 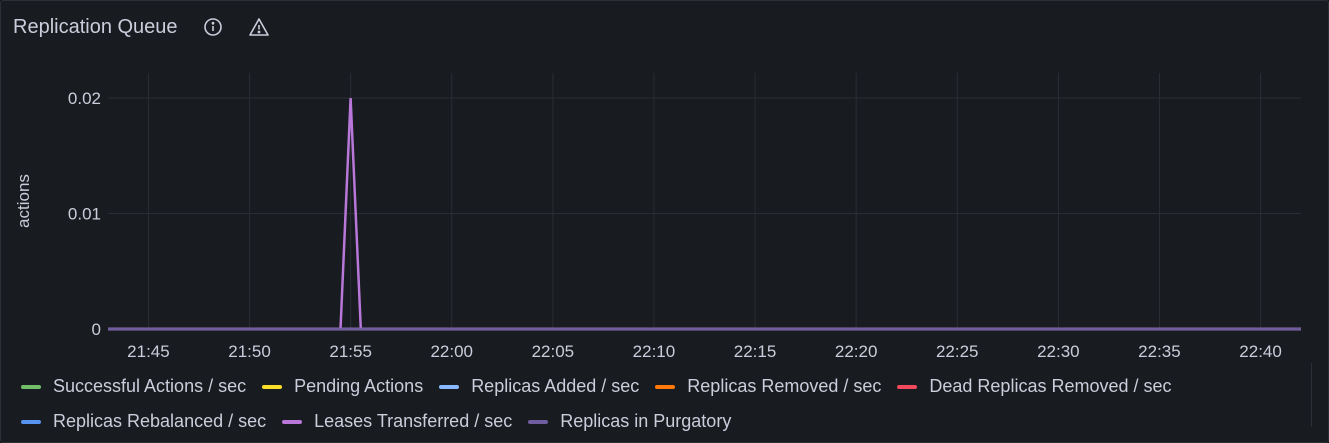 What do you see at coordinates (350, 351) in the screenshot?
I see `x-tick-label: 21:55` at bounding box center [350, 351].